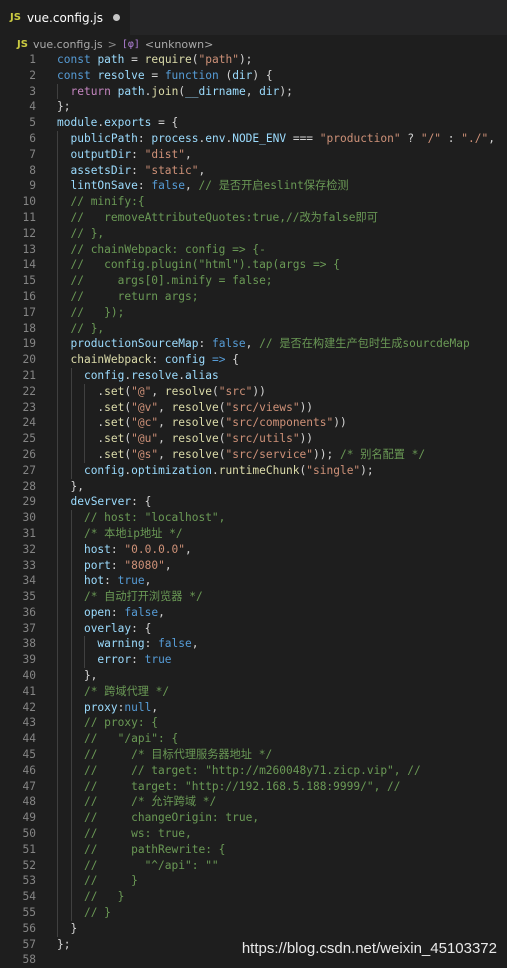 The image size is (507, 968). Describe the element at coordinates (165, 123) in the screenshot. I see `code-token: = {` at that location.